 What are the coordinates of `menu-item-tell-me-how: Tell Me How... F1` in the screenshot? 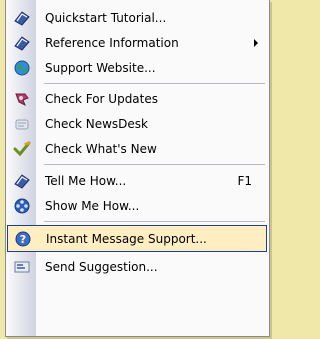 It's located at (137, 180).